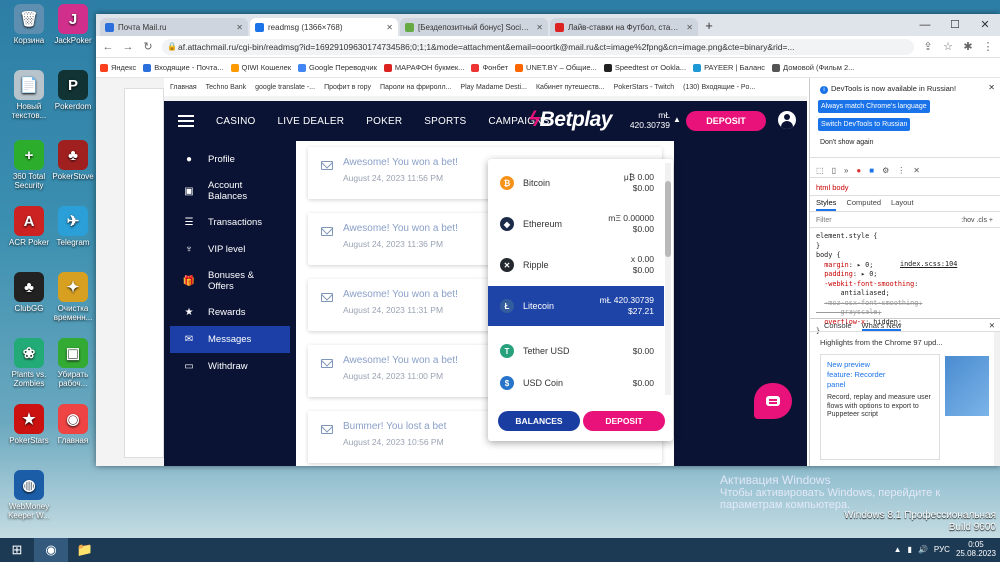 The height and width of the screenshot is (562, 1000). I want to click on nav-live-dealer: LIVE DEALER, so click(311, 121).